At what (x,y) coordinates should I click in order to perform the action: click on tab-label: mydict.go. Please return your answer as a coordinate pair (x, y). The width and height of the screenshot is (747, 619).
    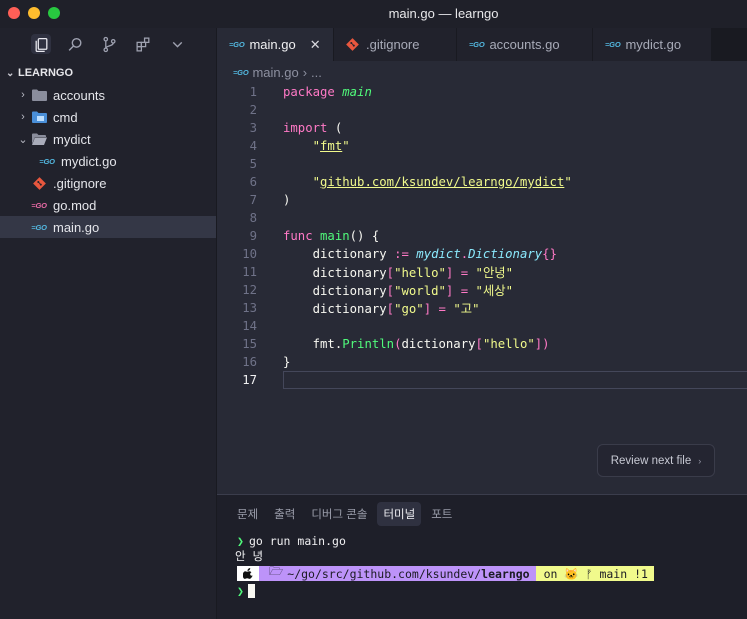
    Looking at the image, I should click on (653, 44).